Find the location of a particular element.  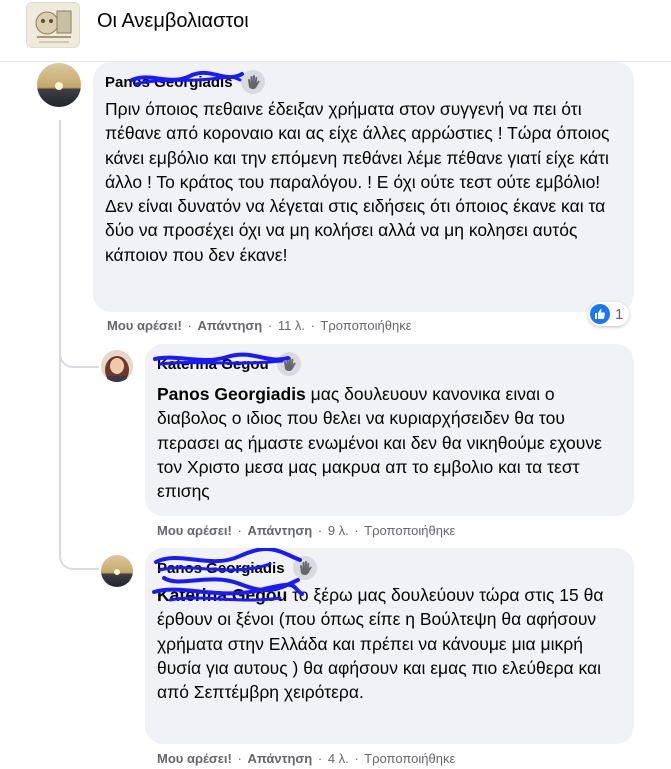

group-title: Οι Ανεμβολιαστοι is located at coordinates (173, 21).